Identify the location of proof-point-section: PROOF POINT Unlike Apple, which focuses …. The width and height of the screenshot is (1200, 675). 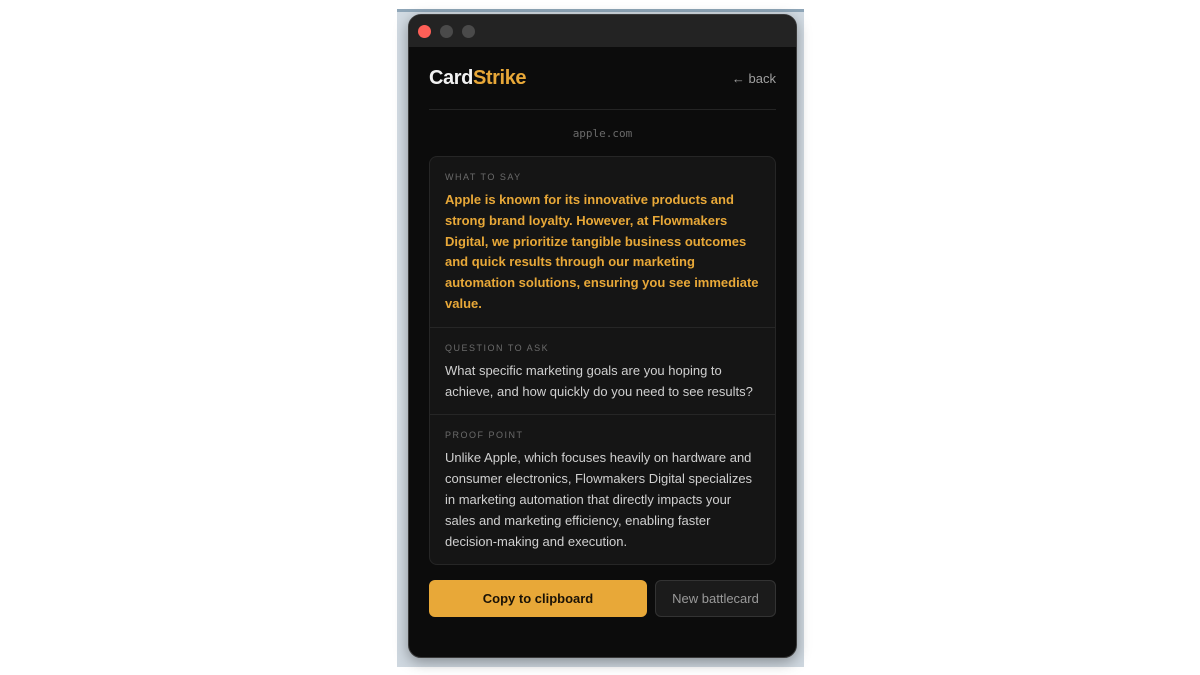
(602, 489).